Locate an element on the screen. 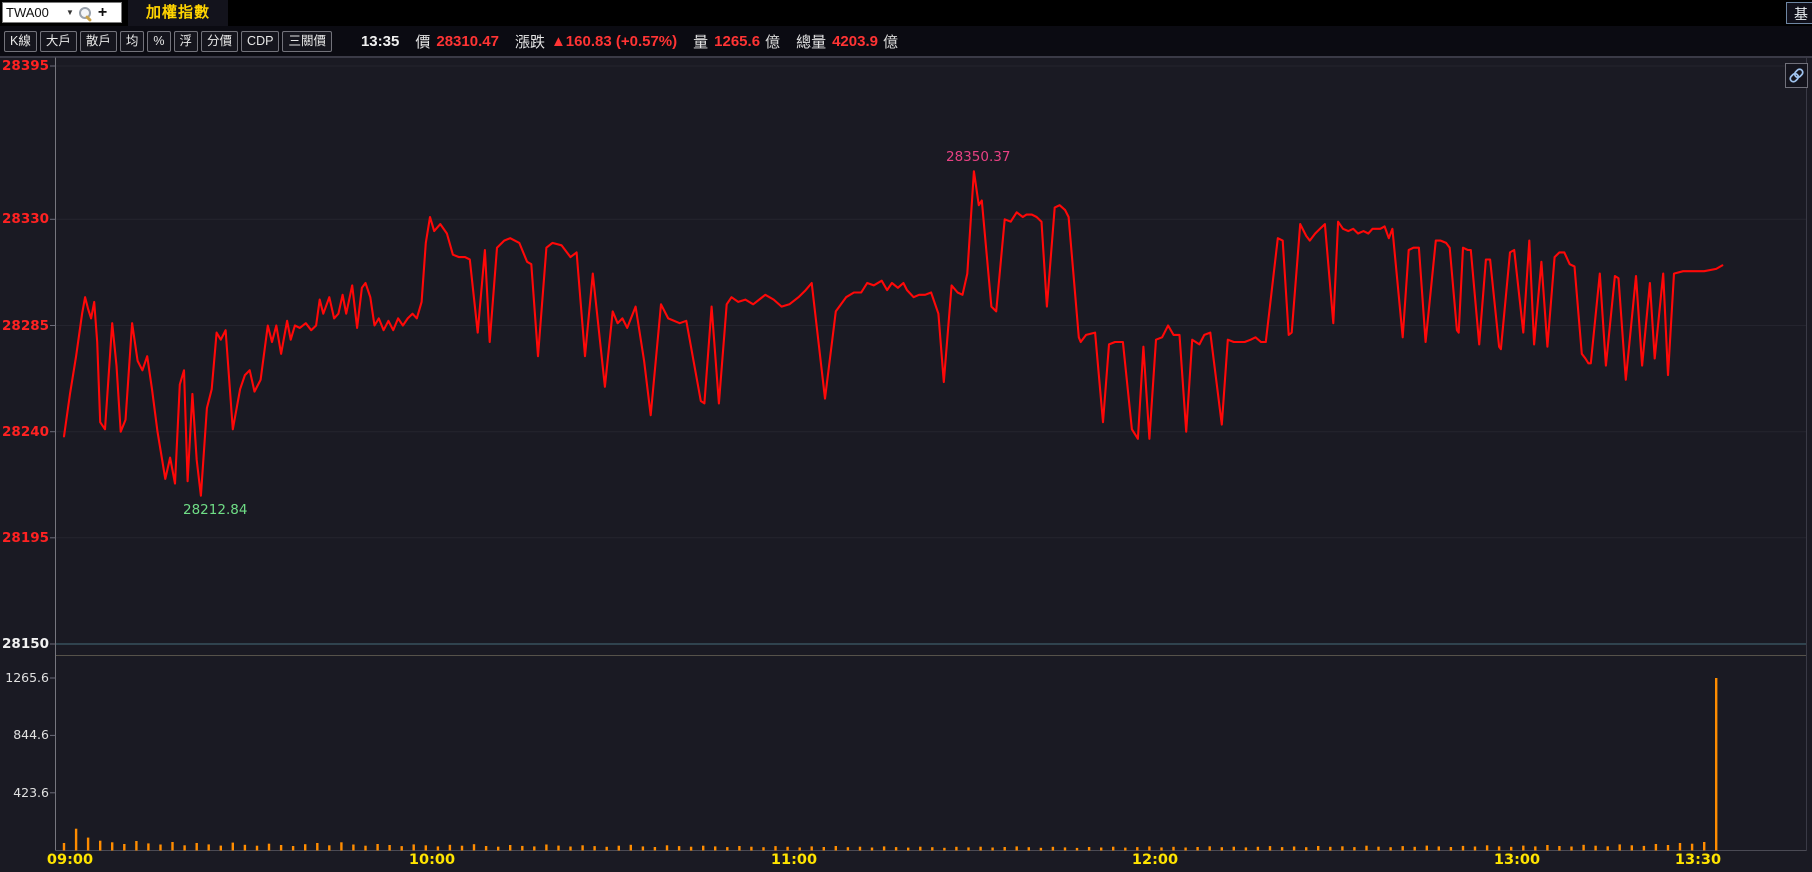  total-volume-unit: 億 is located at coordinates (890, 42).